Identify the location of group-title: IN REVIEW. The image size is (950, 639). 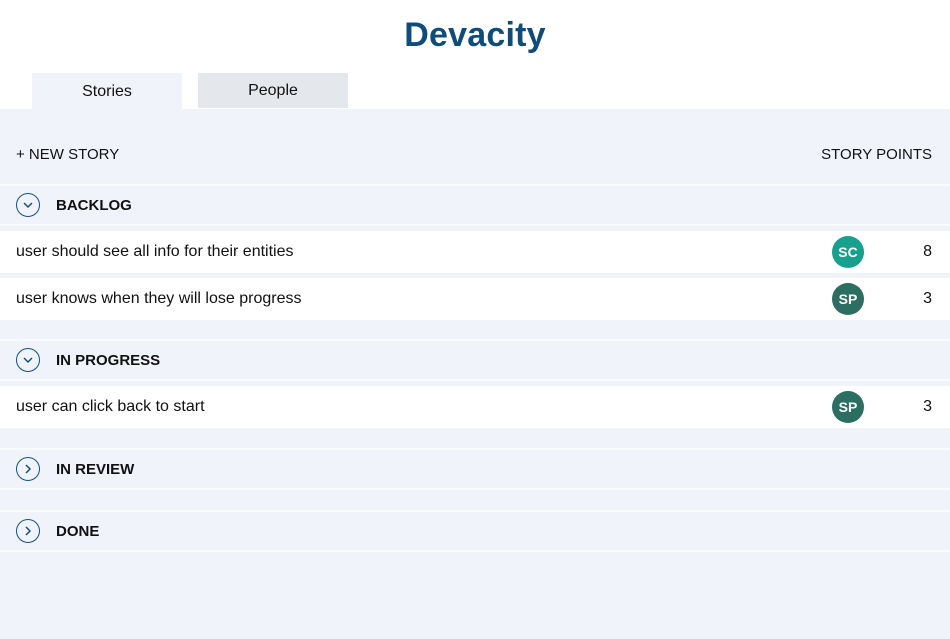
(95, 469).